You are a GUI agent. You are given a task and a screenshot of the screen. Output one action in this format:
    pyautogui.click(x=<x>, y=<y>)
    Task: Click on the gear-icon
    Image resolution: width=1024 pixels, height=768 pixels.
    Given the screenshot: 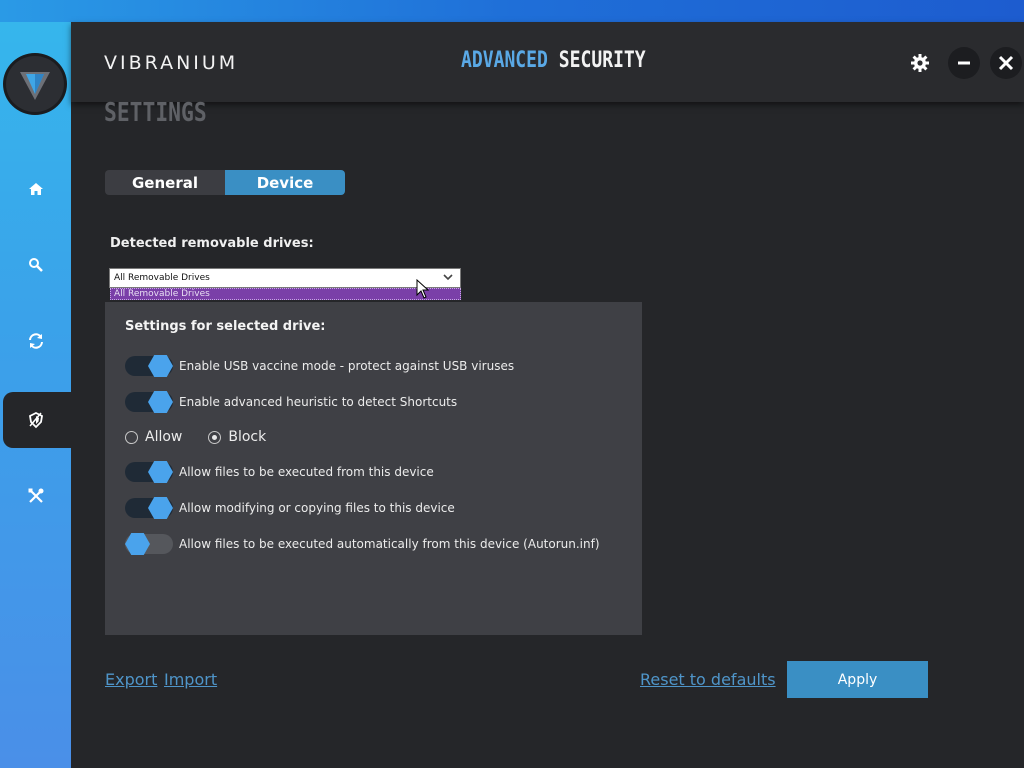 What is the action you would take?
    pyautogui.click(x=920, y=63)
    